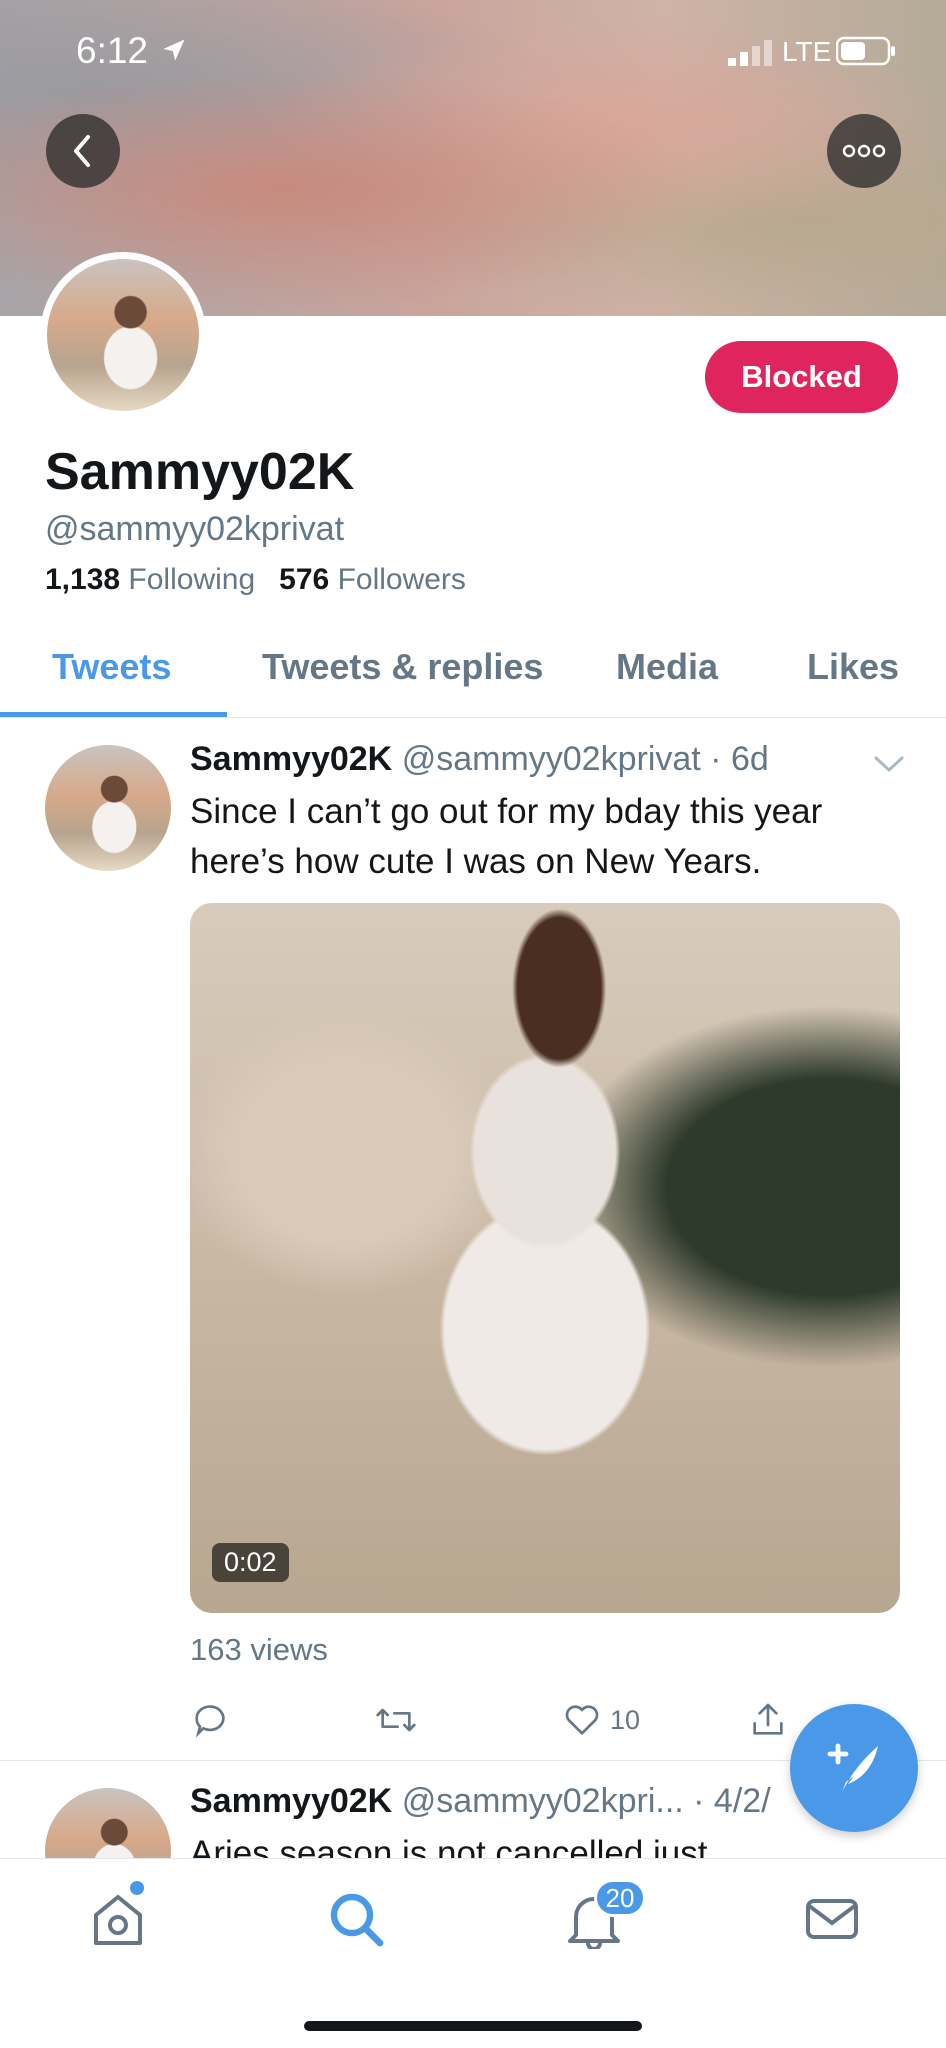 Image resolution: width=946 pixels, height=2048 pixels. I want to click on followers-label: Followers, so click(401, 579).